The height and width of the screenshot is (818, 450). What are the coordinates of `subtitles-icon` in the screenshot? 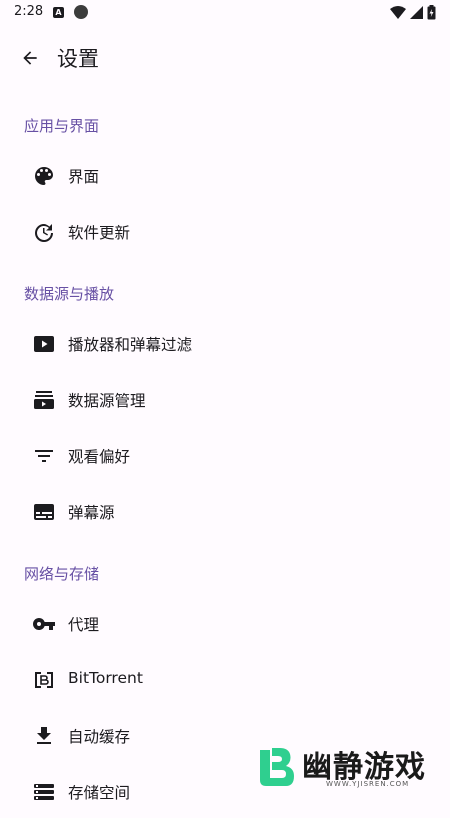 It's located at (44, 512).